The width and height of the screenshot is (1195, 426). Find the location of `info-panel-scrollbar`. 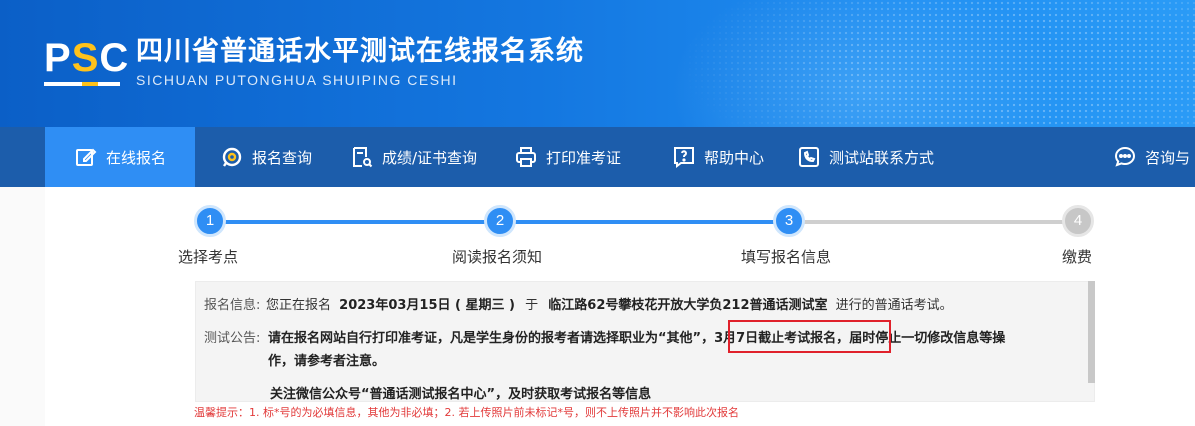

info-panel-scrollbar is located at coordinates (1091, 332).